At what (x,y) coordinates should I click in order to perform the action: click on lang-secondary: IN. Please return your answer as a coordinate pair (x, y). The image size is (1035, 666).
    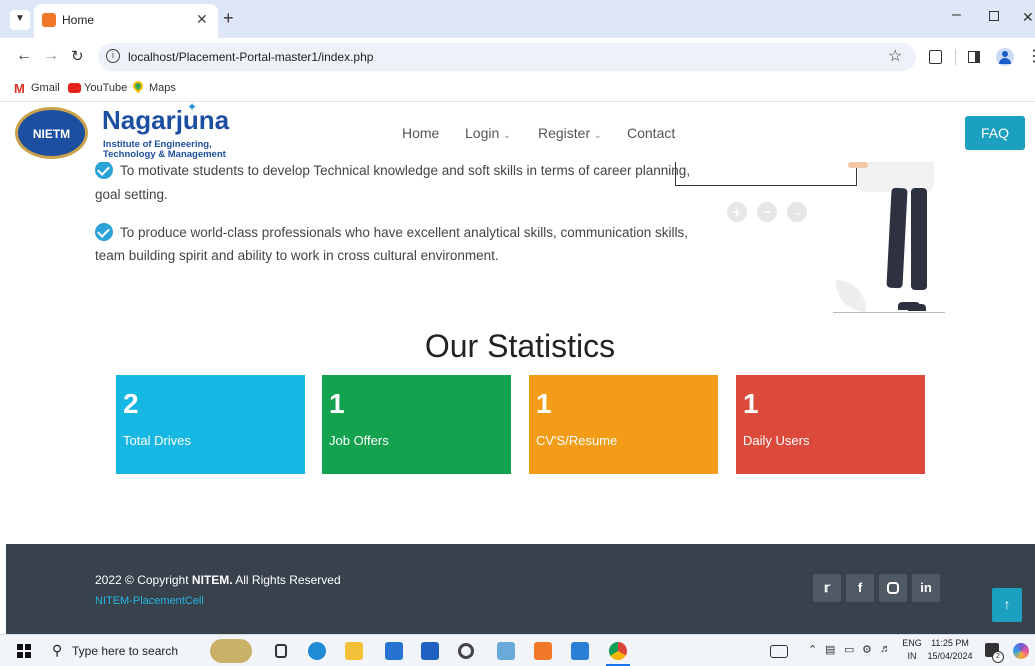
    Looking at the image, I should click on (912, 656).